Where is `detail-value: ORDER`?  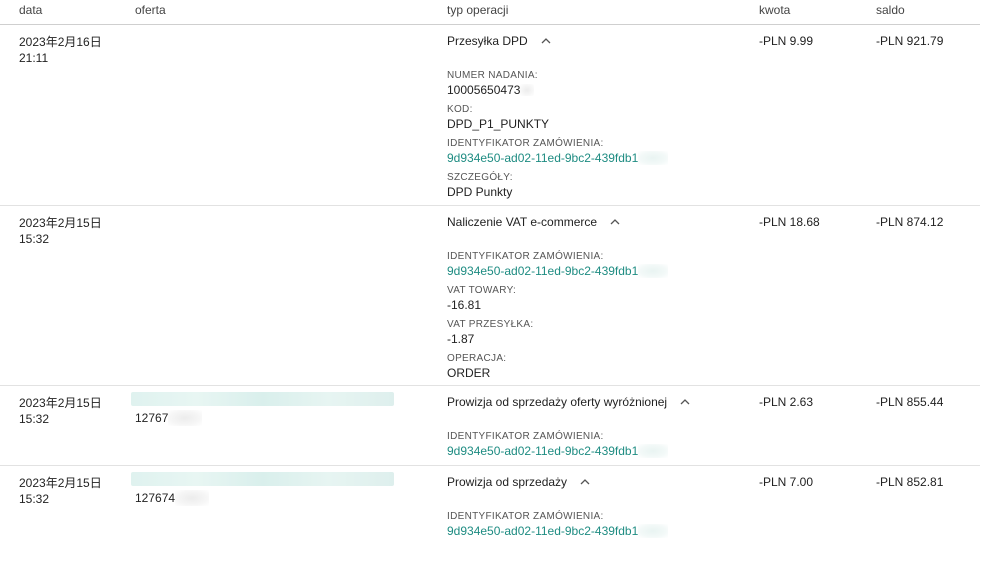
detail-value: ORDER is located at coordinates (469, 373).